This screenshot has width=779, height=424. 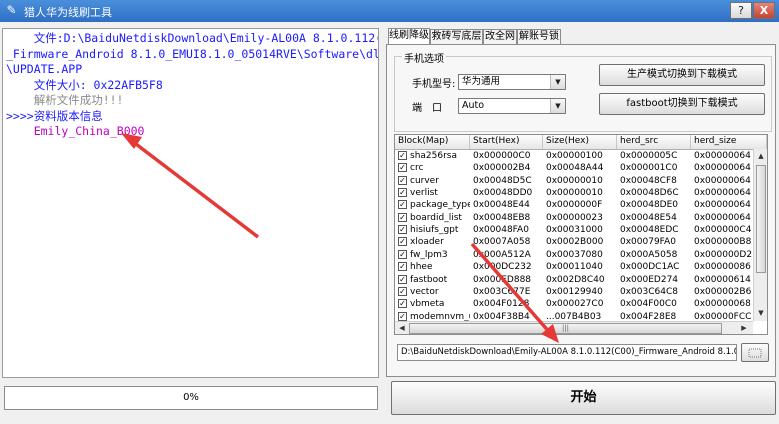 I want to click on table-cell: vbmeta, so click(x=427, y=304).